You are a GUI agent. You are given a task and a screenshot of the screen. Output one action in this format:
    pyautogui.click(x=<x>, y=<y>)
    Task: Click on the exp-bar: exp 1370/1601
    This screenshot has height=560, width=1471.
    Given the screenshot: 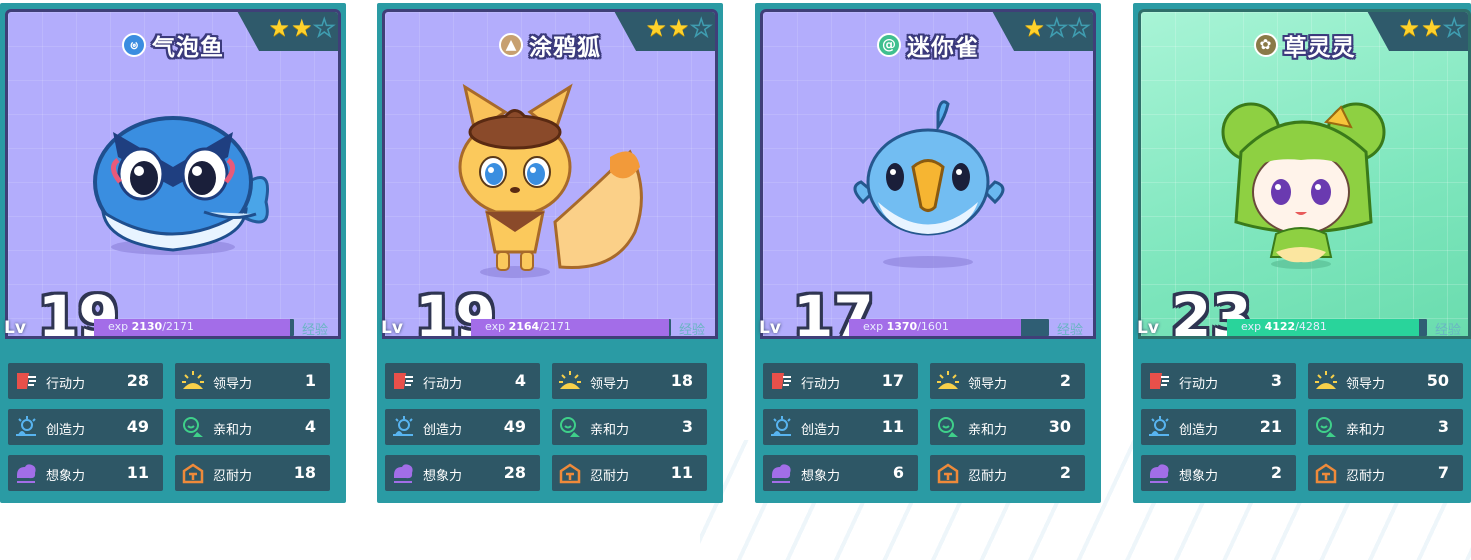 What is the action you would take?
    pyautogui.click(x=949, y=327)
    